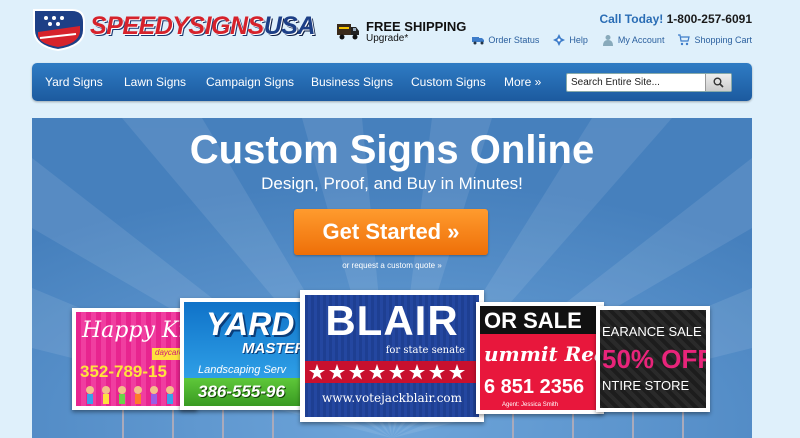 This screenshot has height=438, width=800. I want to click on nav-campaign-signs: Campaign Signs, so click(250, 82).